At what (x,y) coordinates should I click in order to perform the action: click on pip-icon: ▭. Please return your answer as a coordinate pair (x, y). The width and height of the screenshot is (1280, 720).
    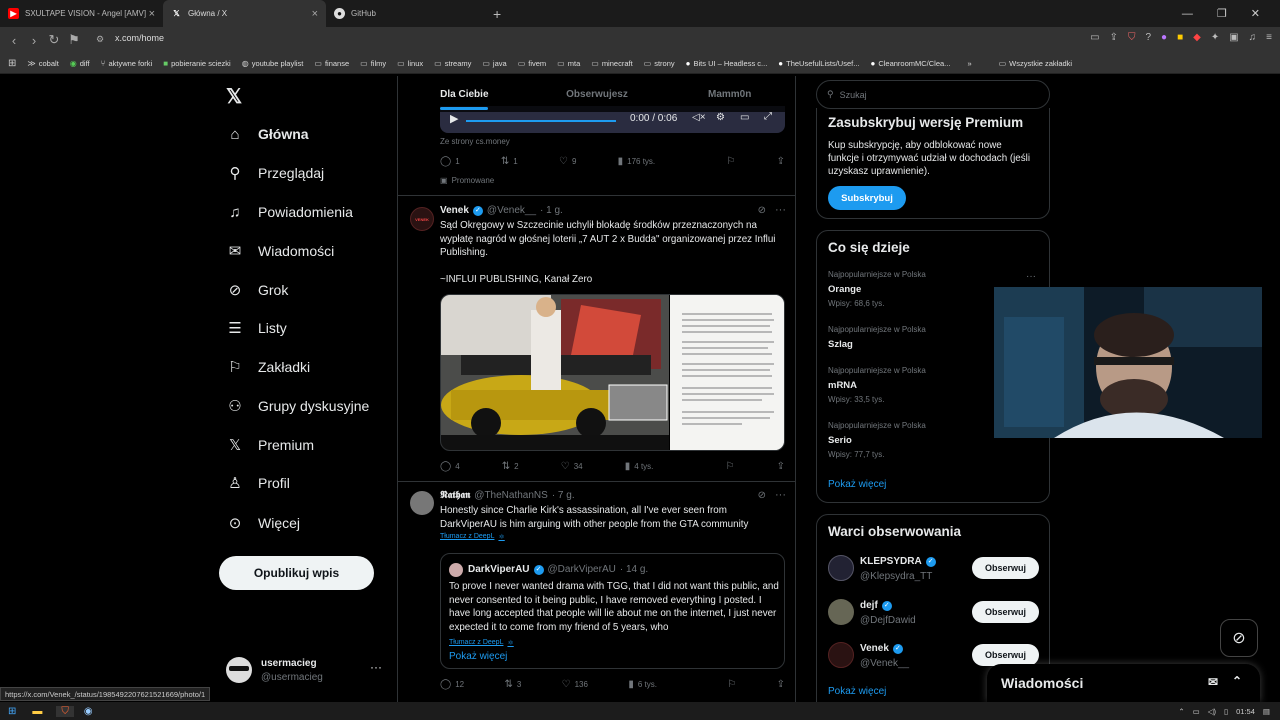
    Looking at the image, I should click on (744, 117).